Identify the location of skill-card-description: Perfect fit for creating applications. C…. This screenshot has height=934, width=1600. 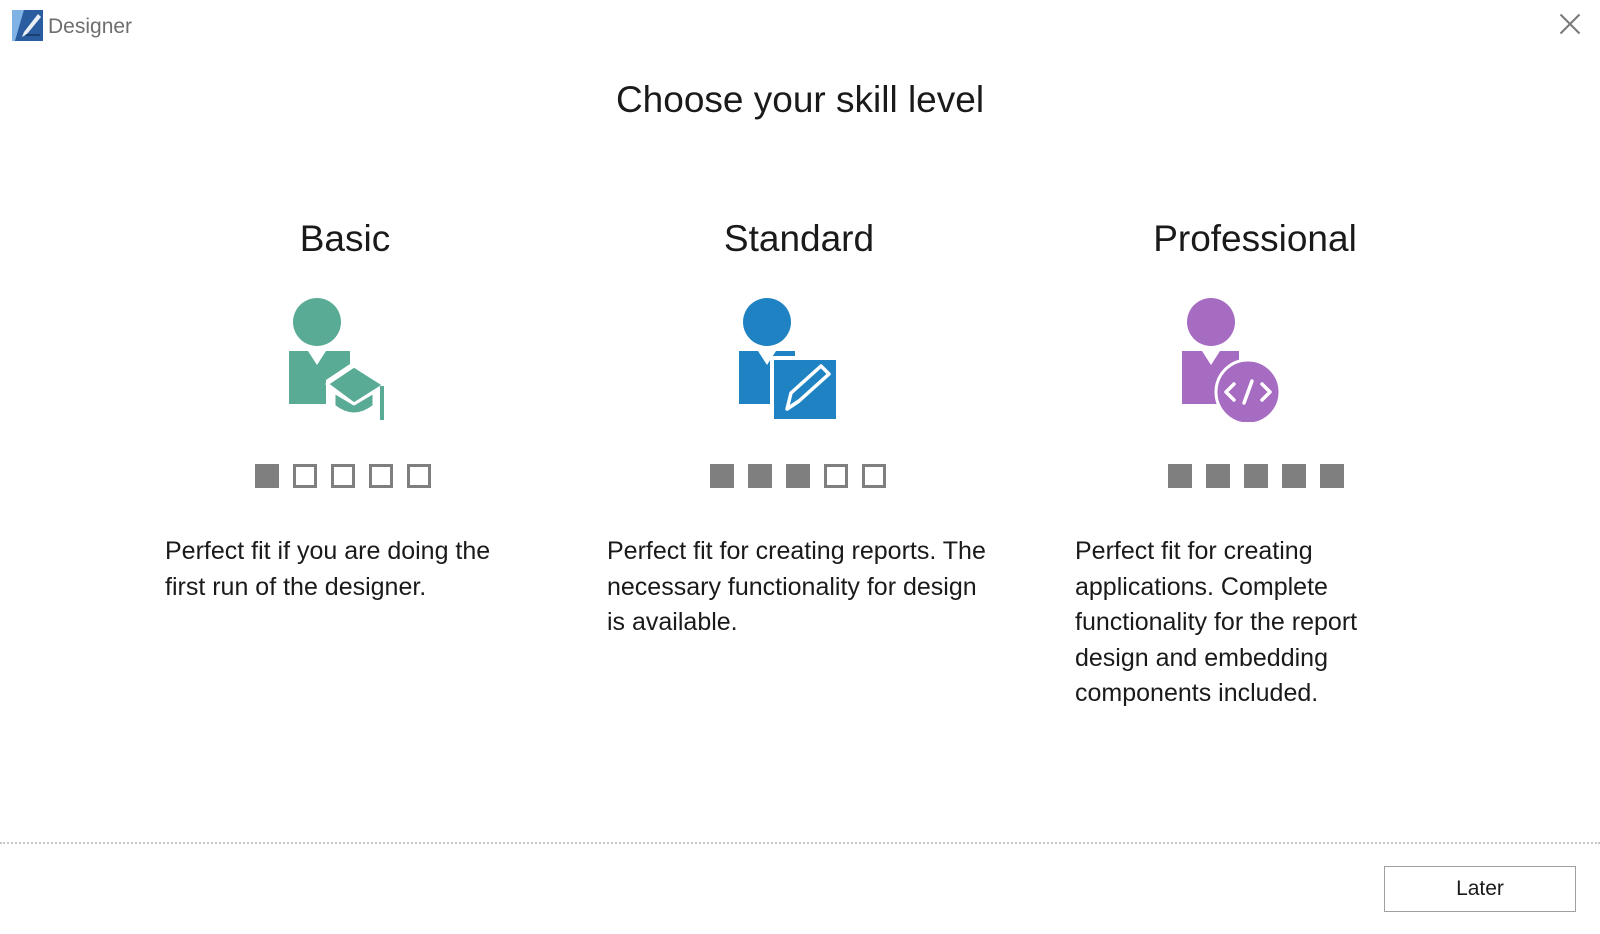
(1216, 622).